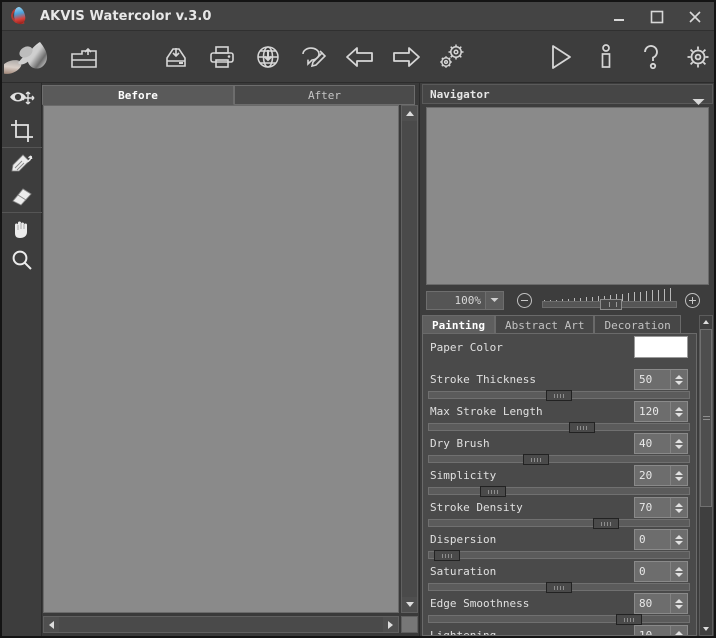 This screenshot has height=638, width=716. I want to click on open-image-button, so click(84, 57).